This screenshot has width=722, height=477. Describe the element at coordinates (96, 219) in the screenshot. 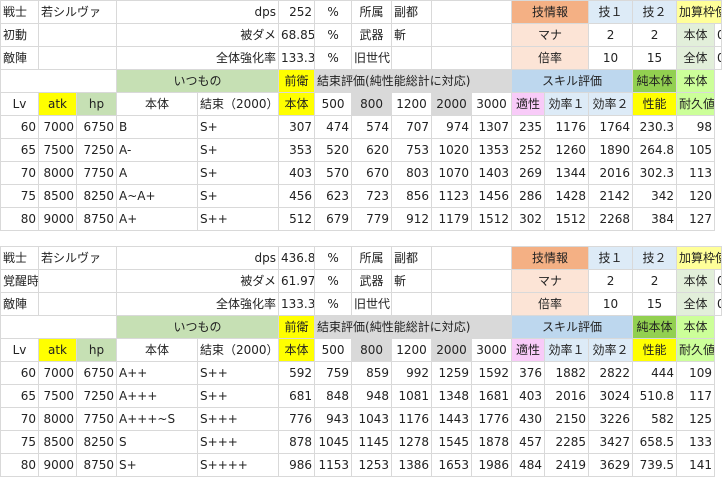

I see `data-cell: 8750` at that location.